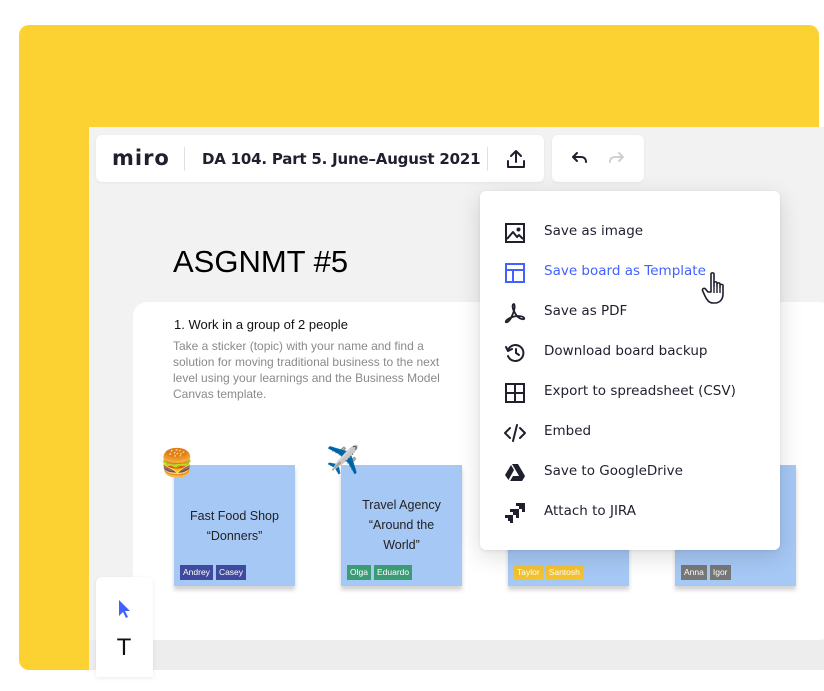  I want to click on tag: Santosh, so click(564, 572).